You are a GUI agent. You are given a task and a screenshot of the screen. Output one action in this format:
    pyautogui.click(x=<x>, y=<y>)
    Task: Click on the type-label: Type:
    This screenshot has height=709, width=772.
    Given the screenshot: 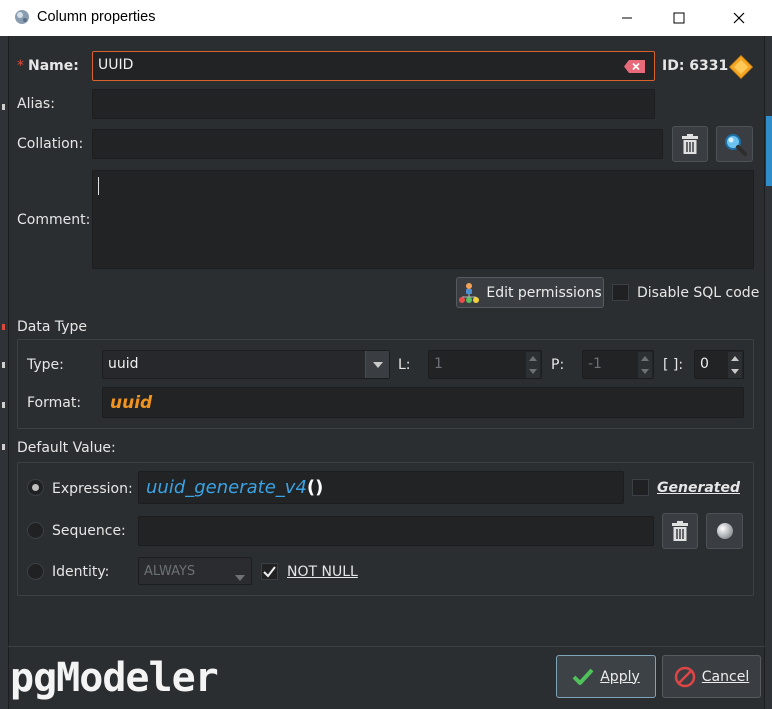 What is the action you would take?
    pyautogui.click(x=45, y=365)
    